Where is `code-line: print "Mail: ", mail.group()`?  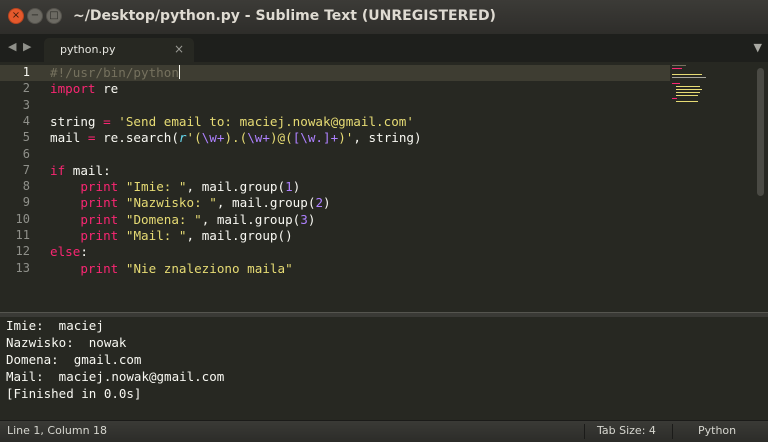 code-line: print "Mail: ", mail.group() is located at coordinates (171, 236).